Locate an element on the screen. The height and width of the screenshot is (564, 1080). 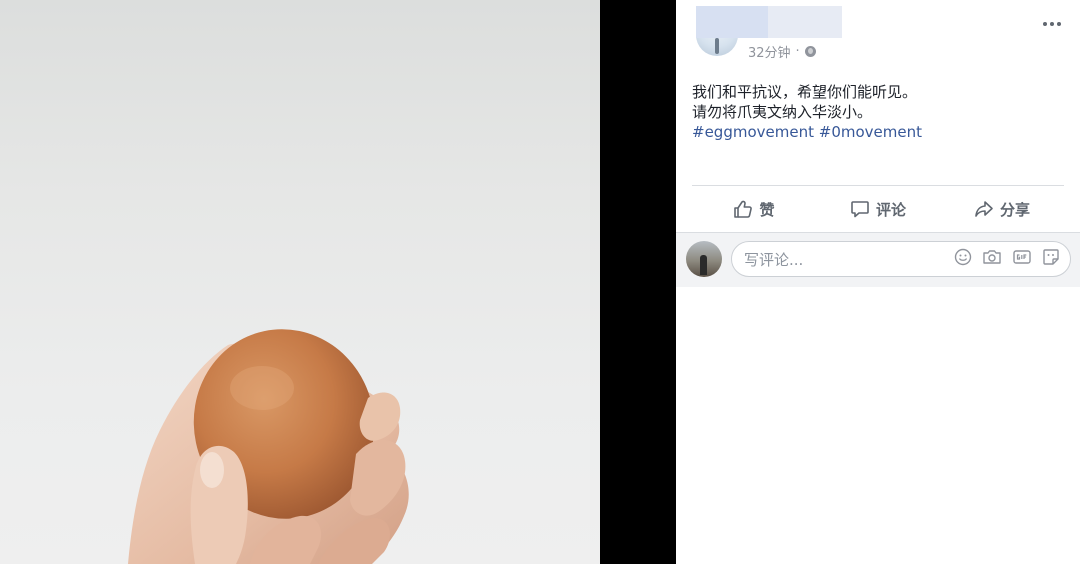
hashtag-row: #eggmovement #0movement is located at coordinates (880, 132).